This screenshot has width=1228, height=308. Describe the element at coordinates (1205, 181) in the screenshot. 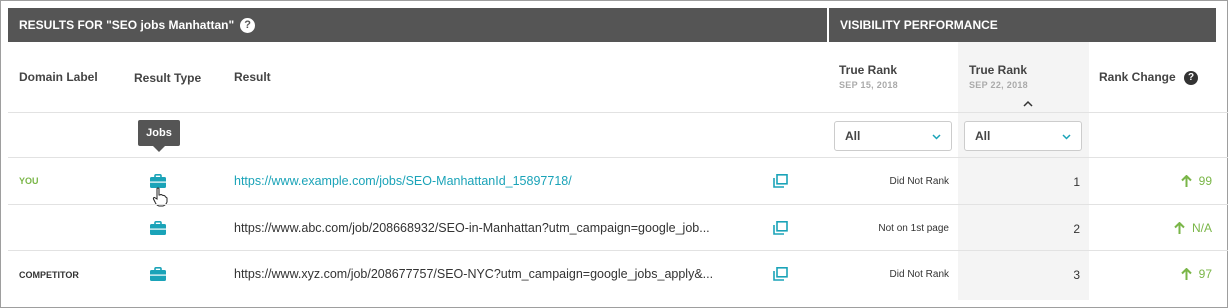

I see `rank-change-number: 99` at that location.